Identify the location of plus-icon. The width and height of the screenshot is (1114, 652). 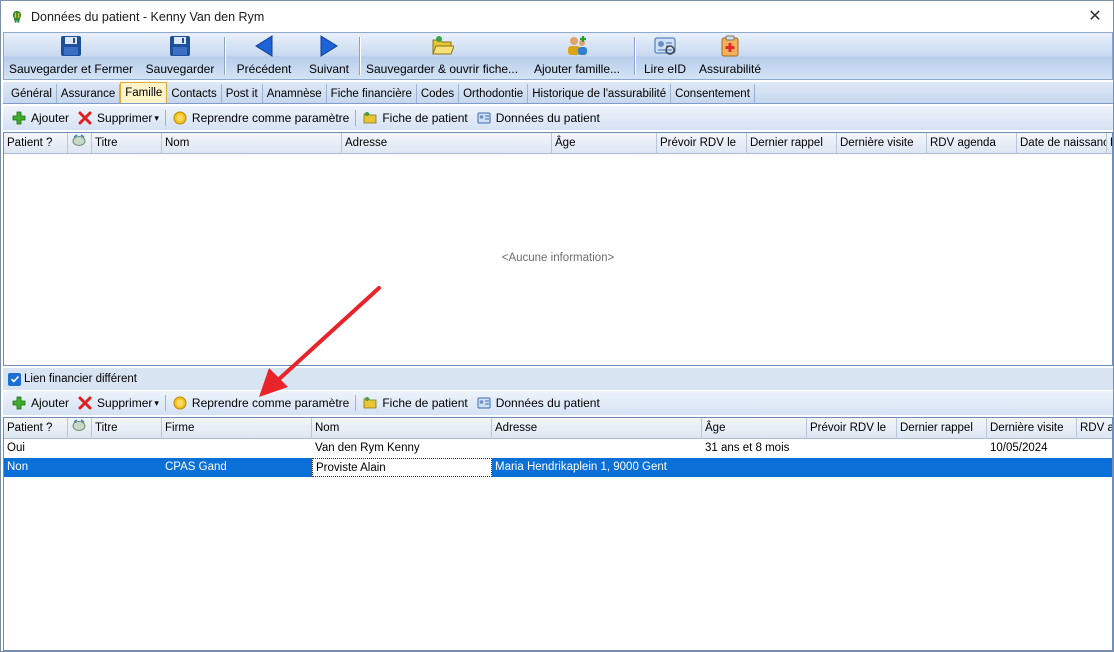
(19, 403).